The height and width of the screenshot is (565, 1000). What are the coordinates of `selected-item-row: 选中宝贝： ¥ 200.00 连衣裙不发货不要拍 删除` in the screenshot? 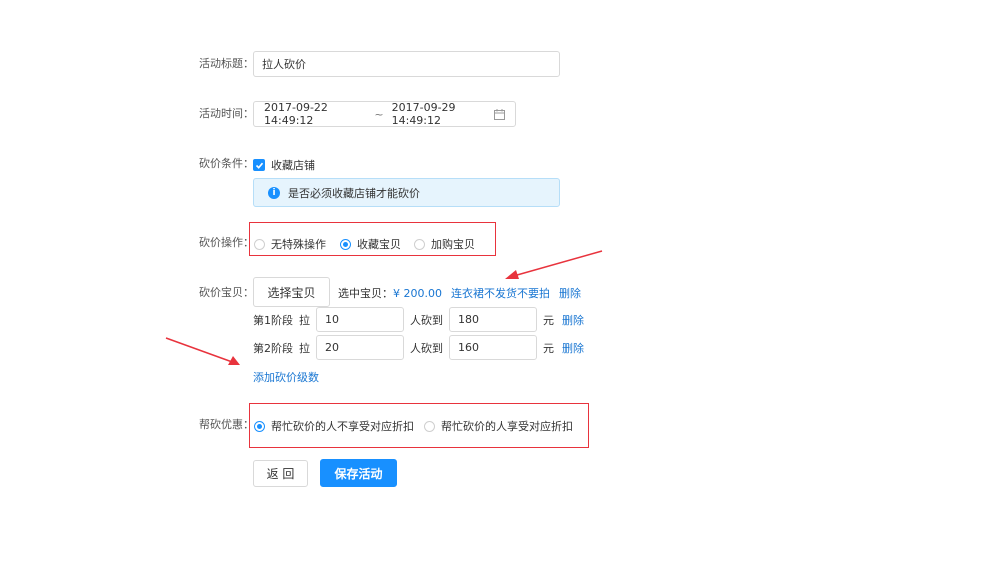 It's located at (459, 293).